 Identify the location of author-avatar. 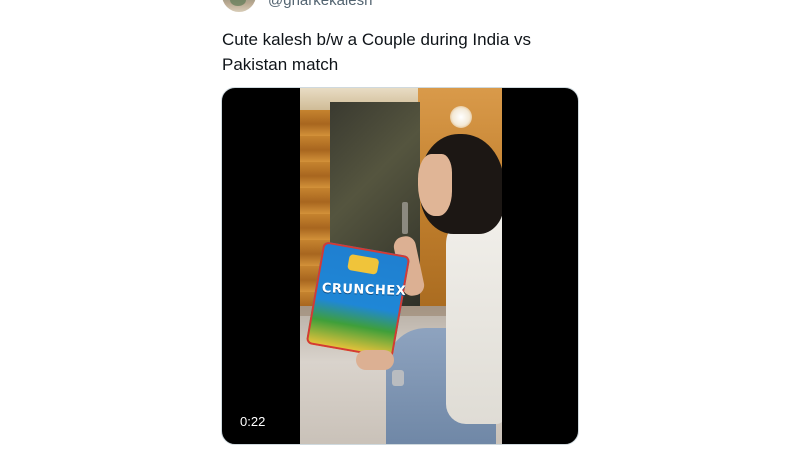
(239, 6).